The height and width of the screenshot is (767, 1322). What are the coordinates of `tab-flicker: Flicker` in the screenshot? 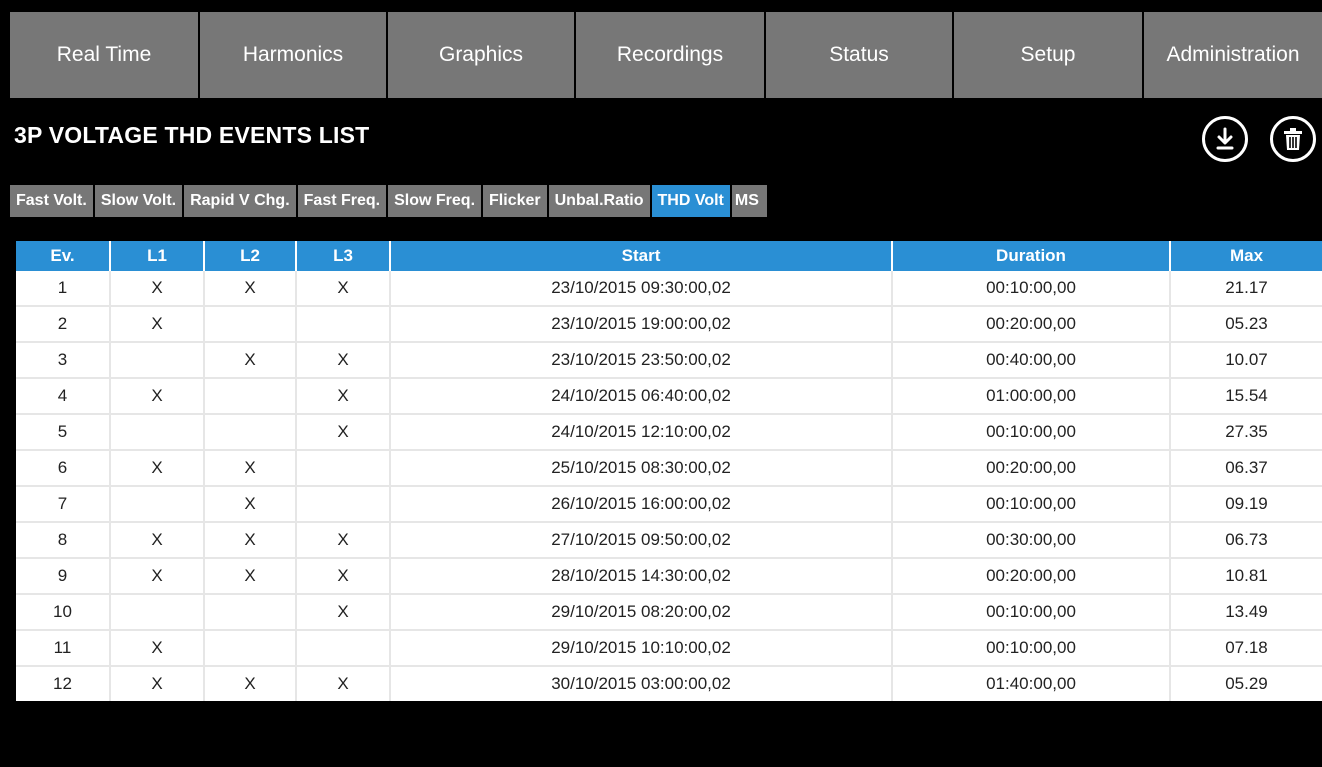 It's located at (515, 201).